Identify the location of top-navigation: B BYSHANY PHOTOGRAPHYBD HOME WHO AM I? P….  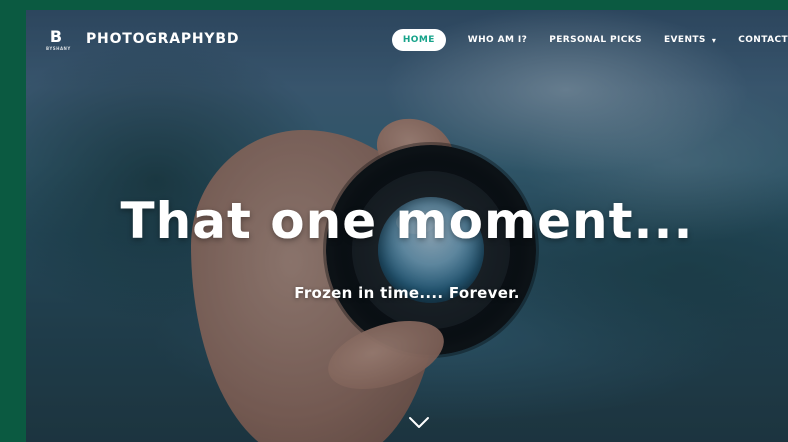
(407, 39).